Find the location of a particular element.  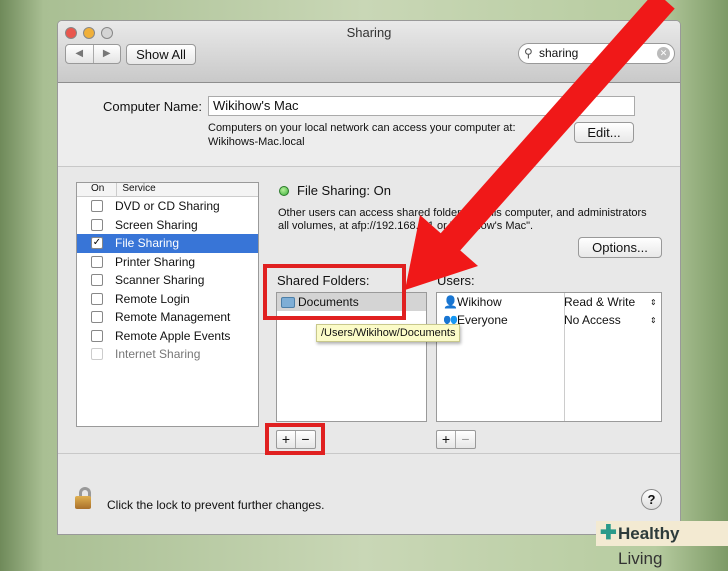

logo-bold: Healthy is located at coordinates (649, 533).